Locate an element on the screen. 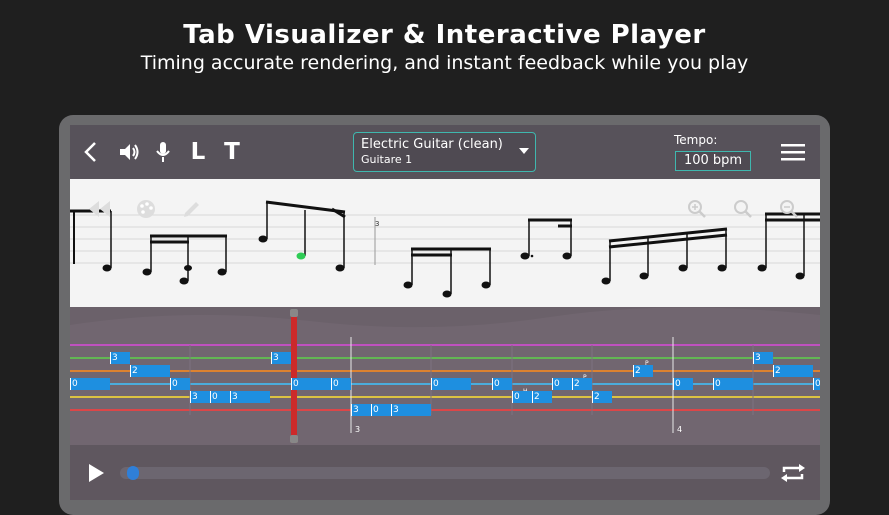 Image resolution: width=889 pixels, height=515 pixels. instrument-select: Electric Guitar (clean) Guitare 1 is located at coordinates (444, 152).